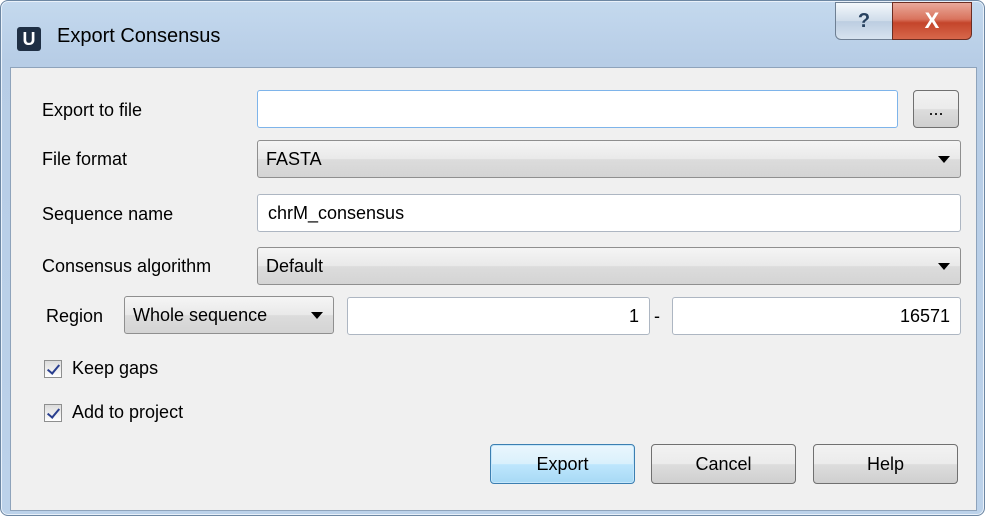 Image resolution: width=987 pixels, height=520 pixels. I want to click on add-to-project-checkbox-row: Add to project, so click(113, 412).